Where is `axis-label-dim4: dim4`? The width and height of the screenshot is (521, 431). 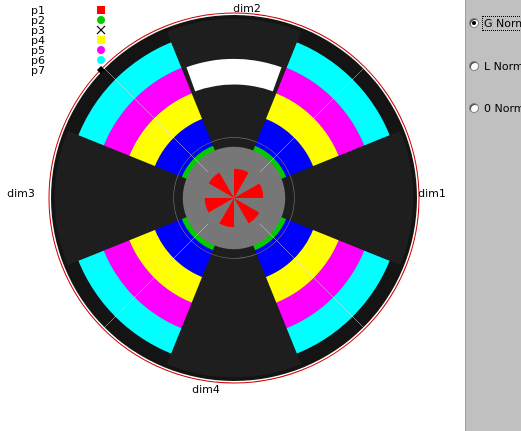 axis-label-dim4: dim4 is located at coordinates (206, 389).